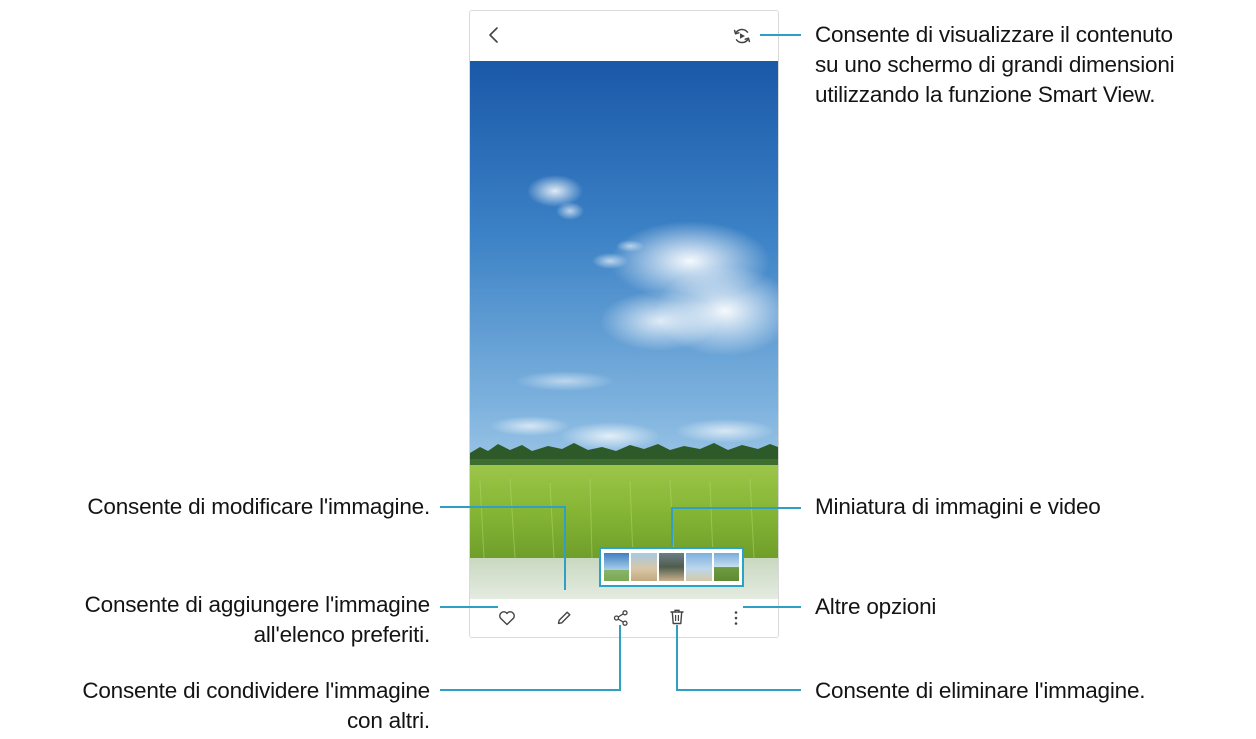 This screenshot has width=1256, height=739. What do you see at coordinates (624, 36) in the screenshot?
I see `top-bar` at bounding box center [624, 36].